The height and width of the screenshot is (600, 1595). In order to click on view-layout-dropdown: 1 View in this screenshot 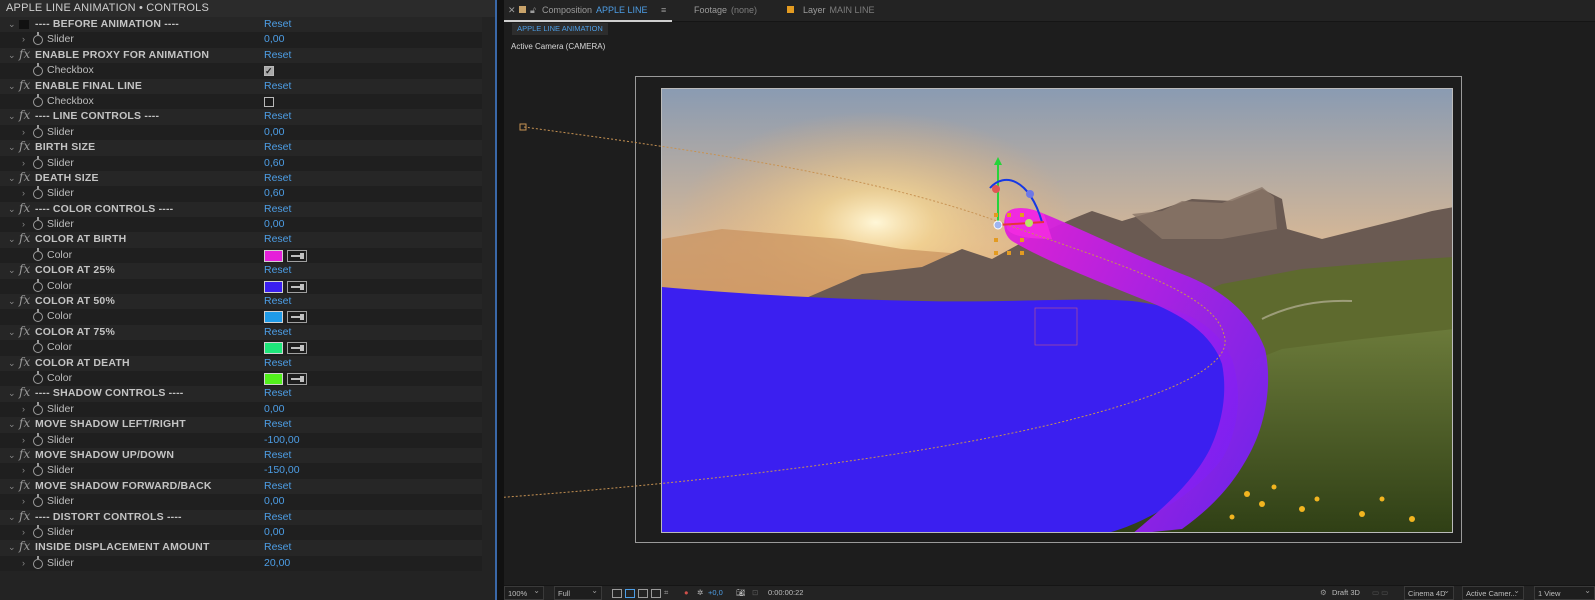, I will do `click(1564, 592)`.